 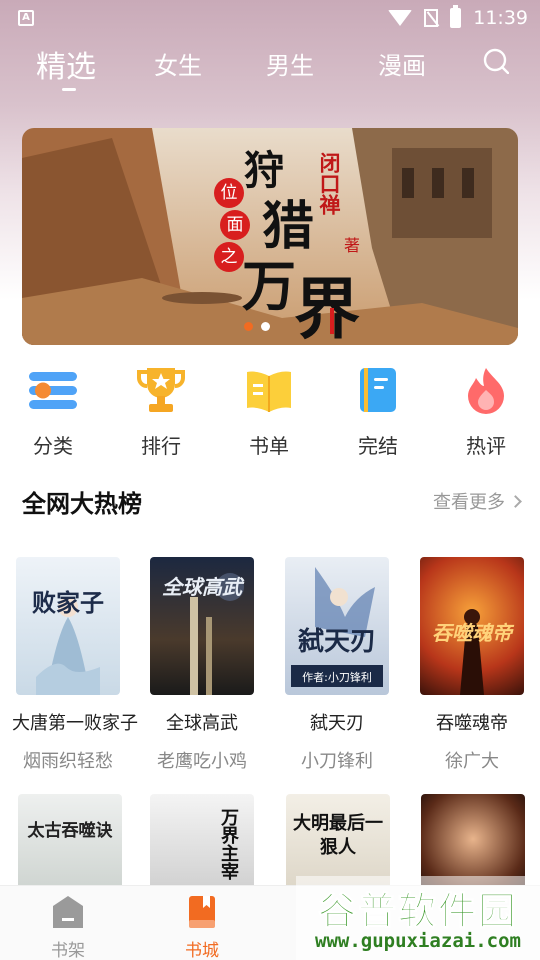 I want to click on category-label: 分类, so click(x=53, y=446).